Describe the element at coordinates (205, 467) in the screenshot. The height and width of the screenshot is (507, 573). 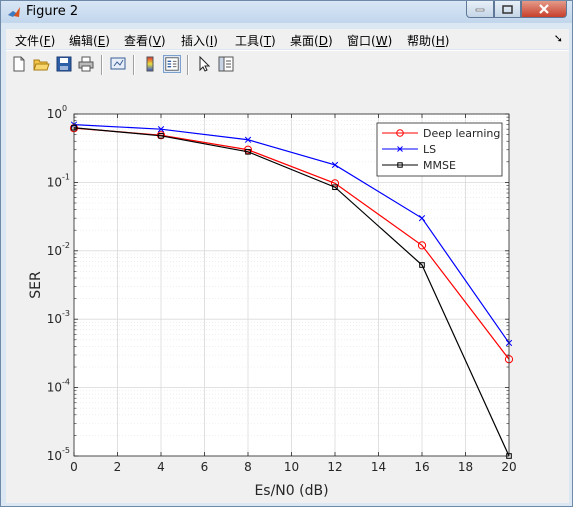
I see `x-tick-label: 6` at that location.